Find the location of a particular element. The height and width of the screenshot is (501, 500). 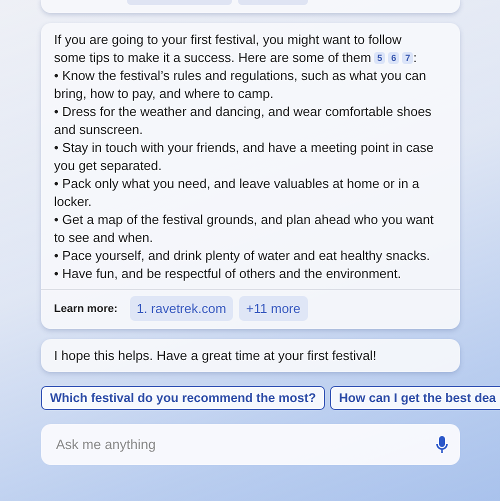

citation-link: 7 is located at coordinates (408, 58).